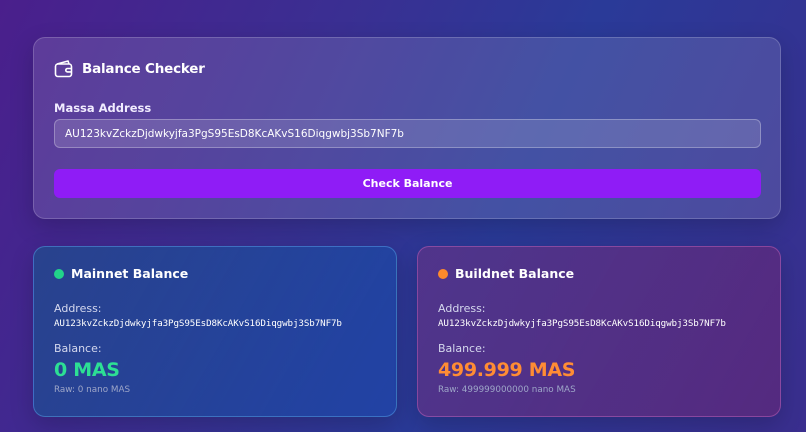 The height and width of the screenshot is (432, 806). Describe the element at coordinates (78, 308) in the screenshot. I see `mainnet-address-label: Address:` at that location.